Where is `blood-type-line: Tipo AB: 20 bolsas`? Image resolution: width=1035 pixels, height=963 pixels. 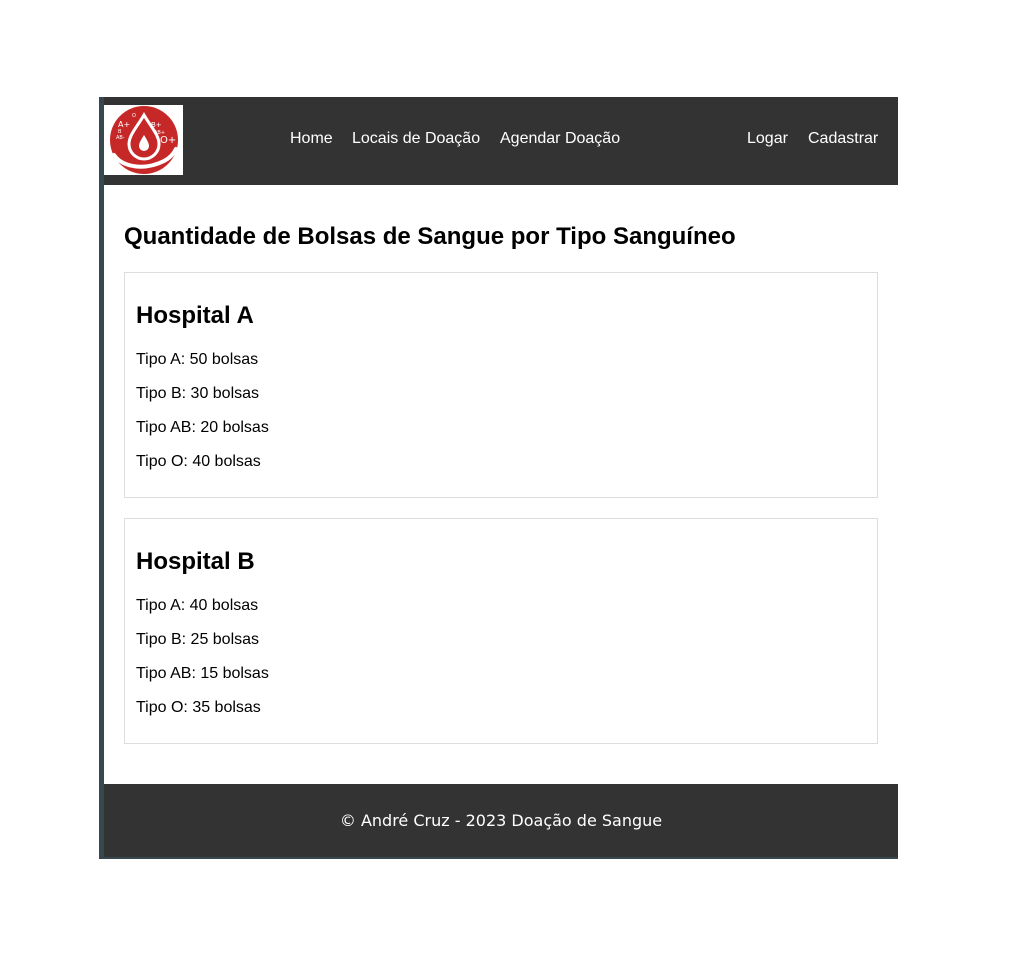
blood-type-line: Tipo AB: 20 bolsas is located at coordinates (202, 427).